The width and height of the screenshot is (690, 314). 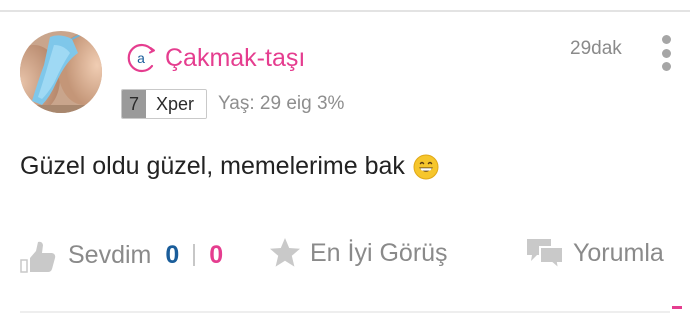 I want to click on comment-text: Güzel oldu güzel, memelerime bak, so click(x=212, y=166).